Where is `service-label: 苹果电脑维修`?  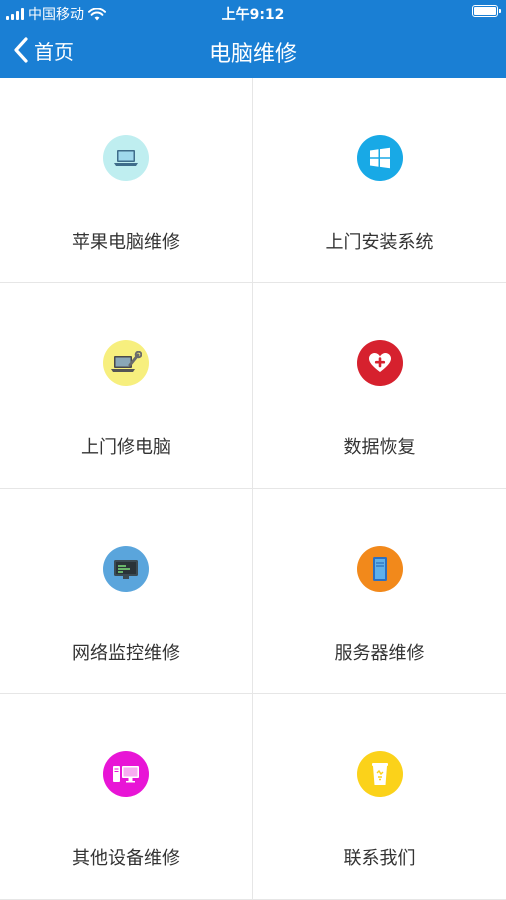 service-label: 苹果电脑维修 is located at coordinates (126, 242).